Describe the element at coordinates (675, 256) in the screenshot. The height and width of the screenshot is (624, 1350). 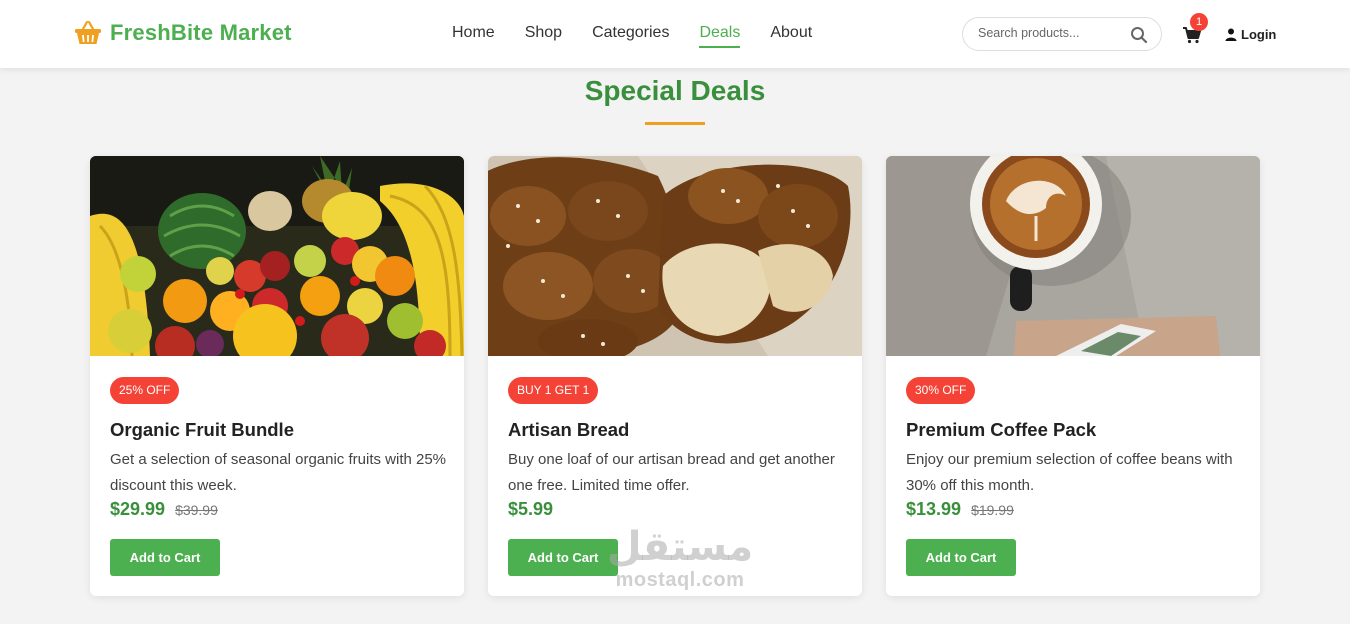
I see `braided-bread-photo` at that location.